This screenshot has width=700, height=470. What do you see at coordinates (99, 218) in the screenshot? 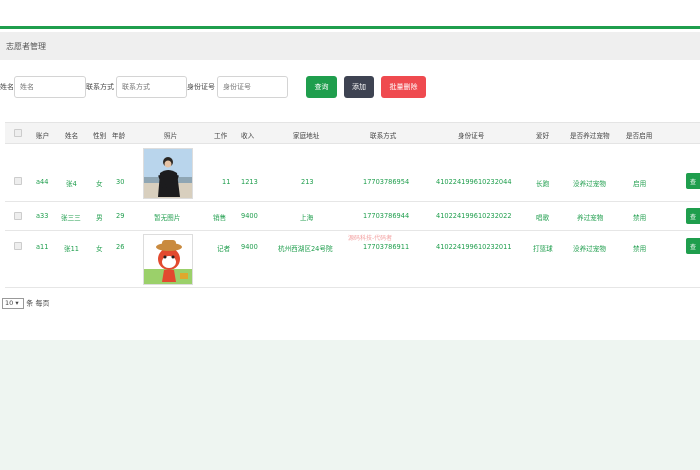
I see `cell-gender: 男` at bounding box center [99, 218].